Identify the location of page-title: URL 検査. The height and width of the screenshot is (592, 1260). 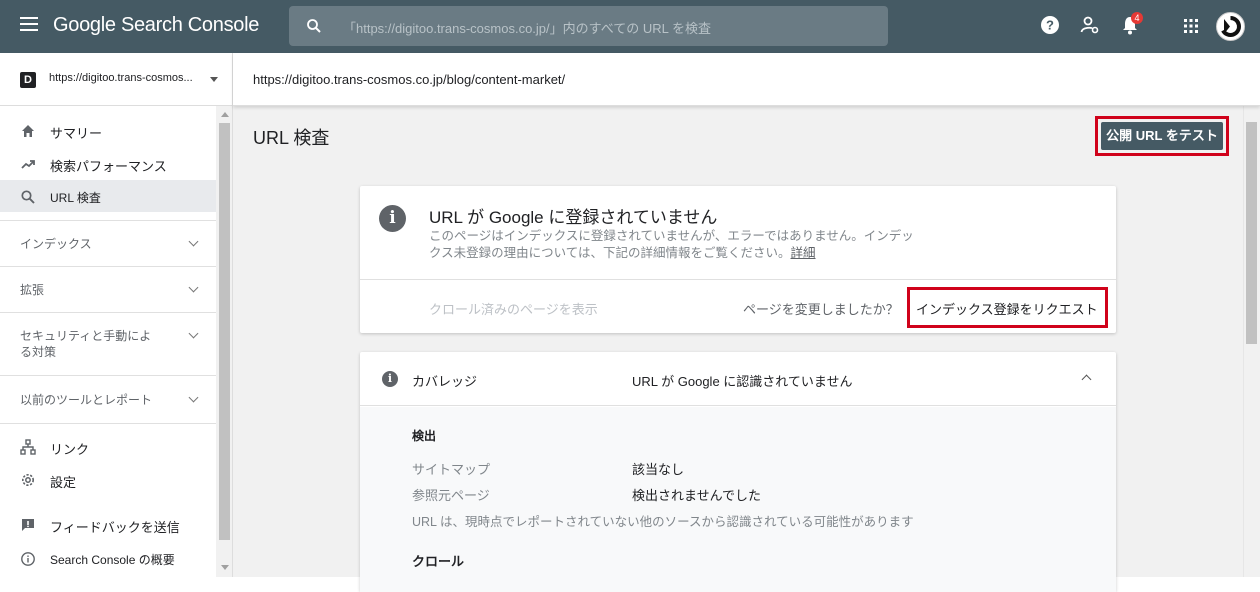
(291, 138).